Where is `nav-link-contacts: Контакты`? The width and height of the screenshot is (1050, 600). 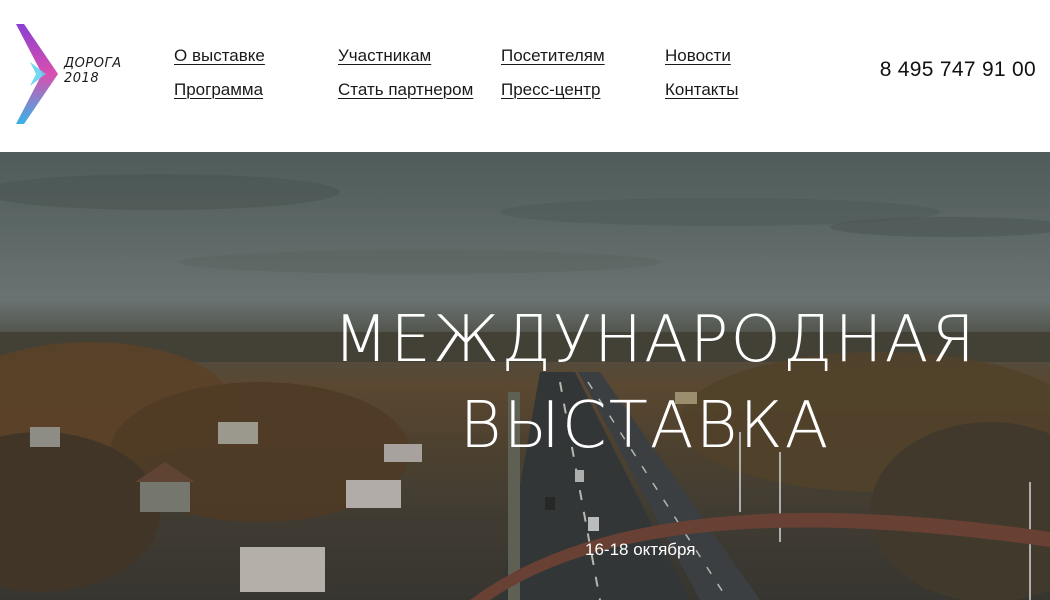 nav-link-contacts: Контакты is located at coordinates (701, 93).